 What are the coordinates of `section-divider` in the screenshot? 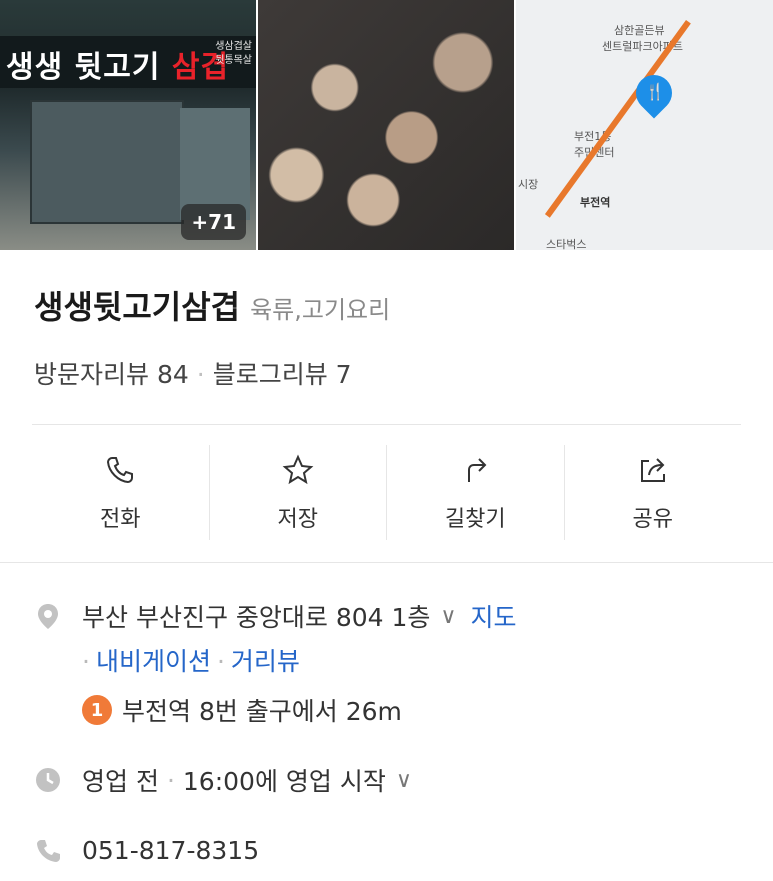 It's located at (386, 562).